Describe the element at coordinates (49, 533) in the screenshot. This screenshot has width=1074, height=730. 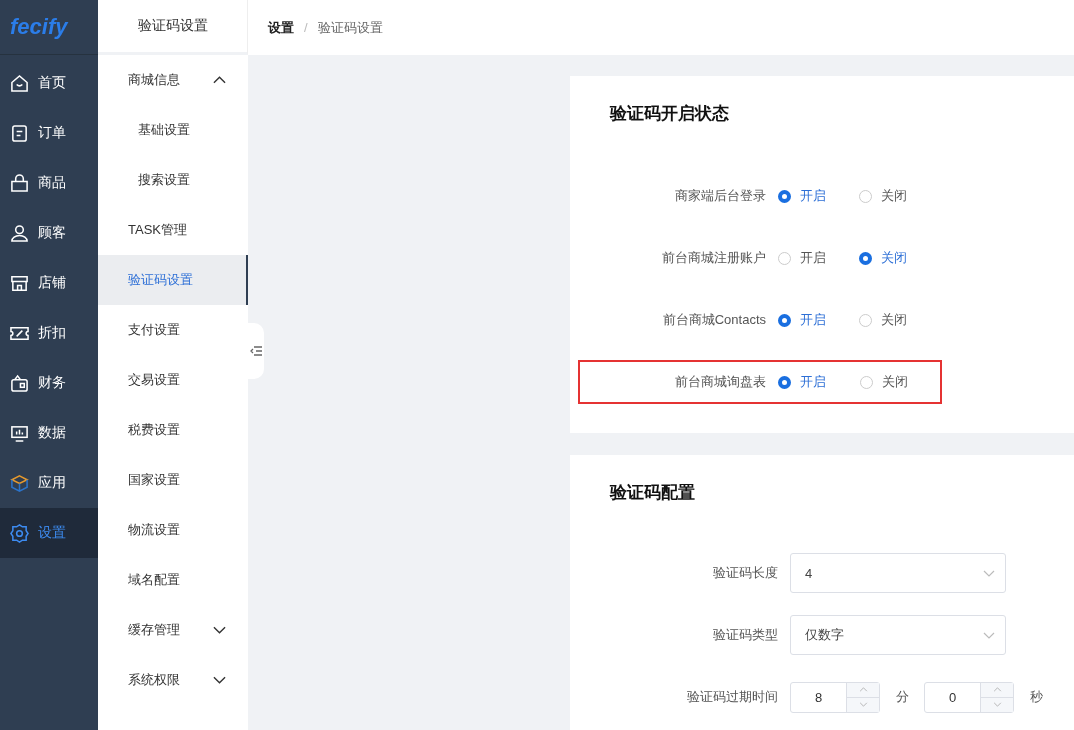
I see `nav-item: 设置` at that location.